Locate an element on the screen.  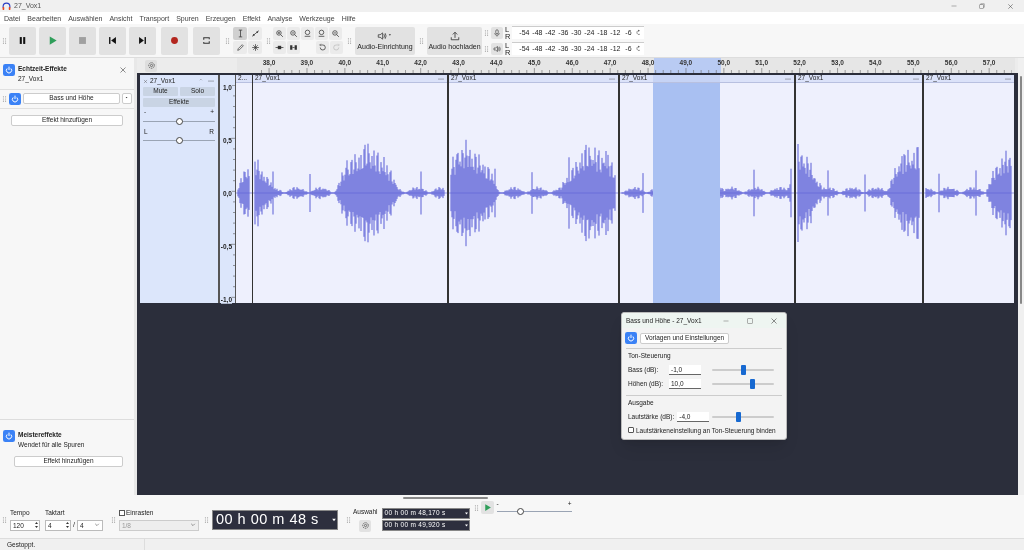
minimize-icon is located at coordinates (954, 6).